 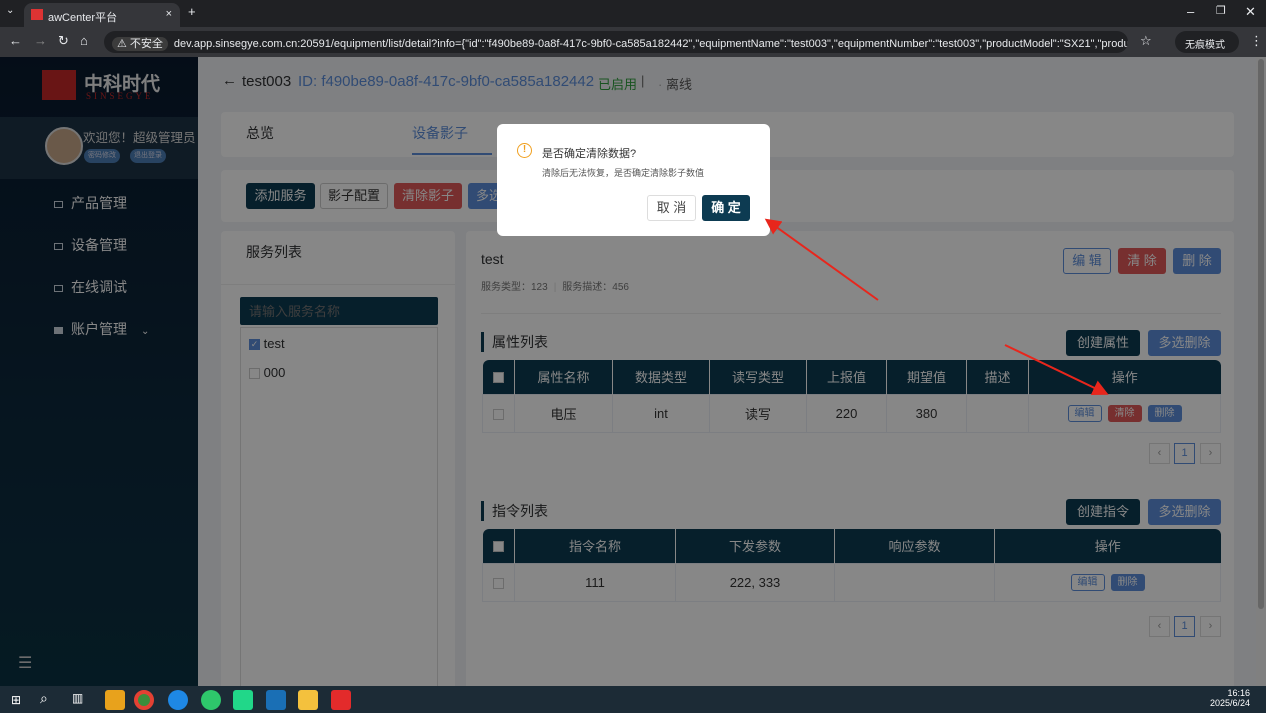 I want to click on chrome-icon, so click(x=144, y=700).